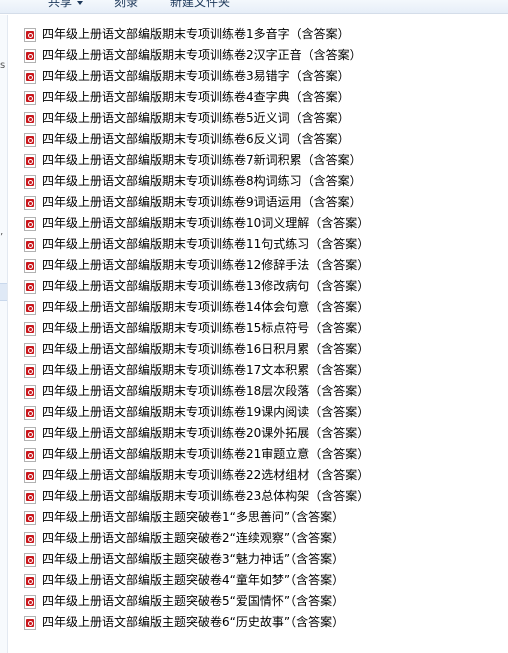  Describe the element at coordinates (206, 349) in the screenshot. I see `file-name: 四年级上册语文部编版期末专项训练卷16日积月累（含答案）` at that location.